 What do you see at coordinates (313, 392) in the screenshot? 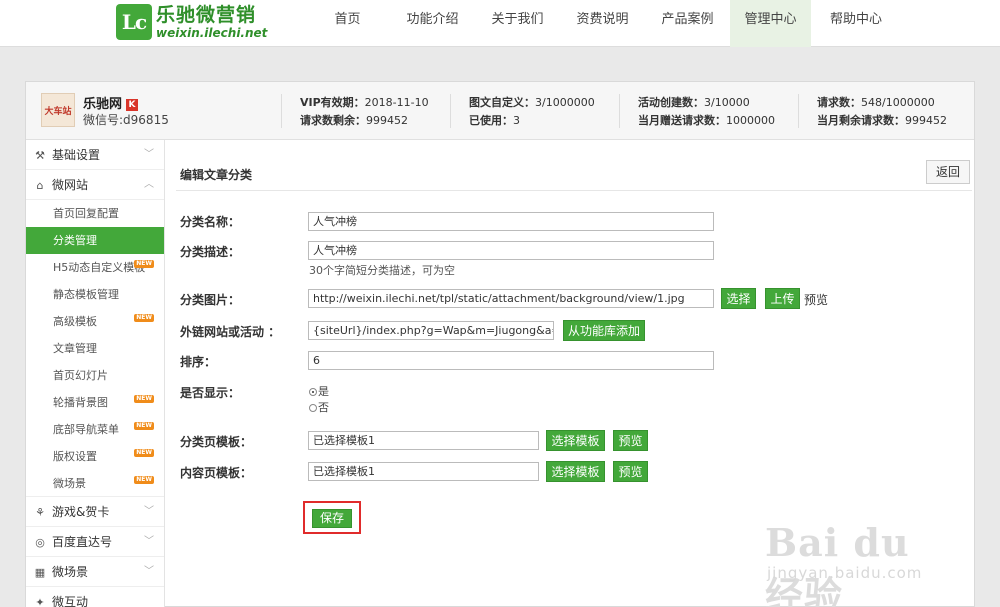
I see `radio-checked-icon` at bounding box center [313, 392].